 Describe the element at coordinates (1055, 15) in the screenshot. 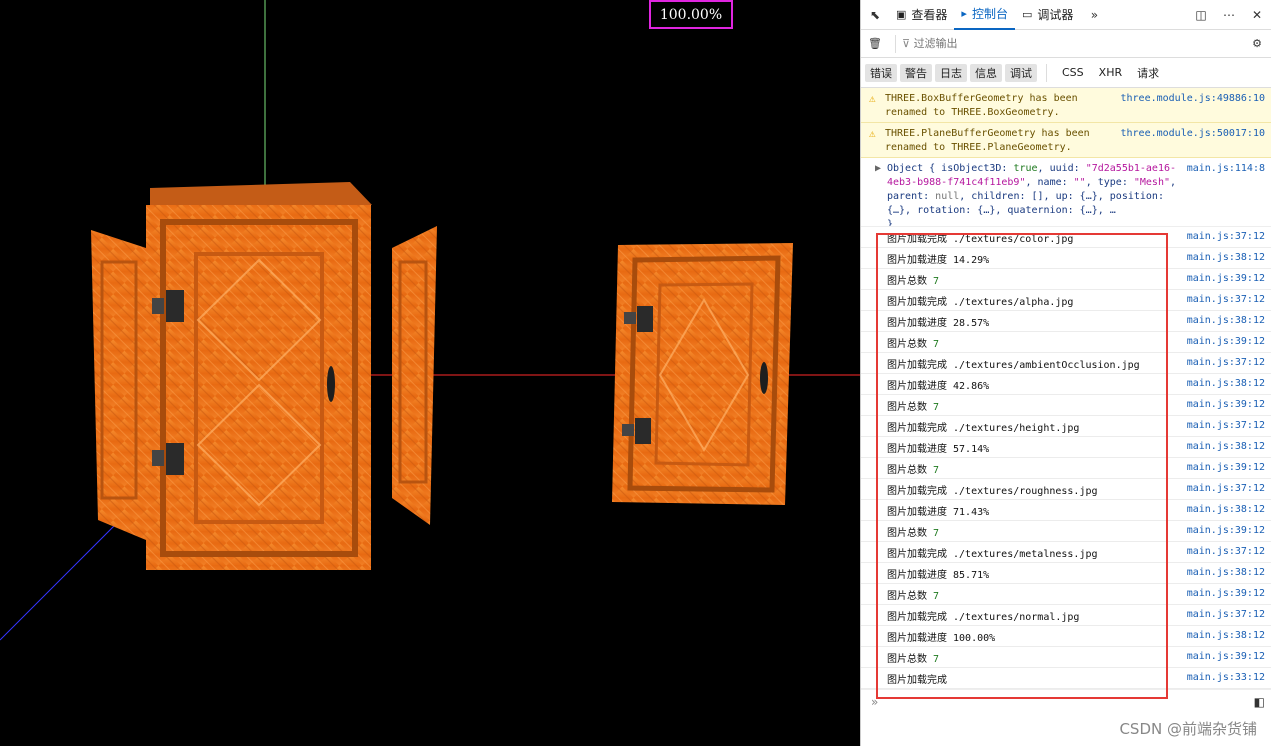

I see `tab-label: 调试器` at that location.